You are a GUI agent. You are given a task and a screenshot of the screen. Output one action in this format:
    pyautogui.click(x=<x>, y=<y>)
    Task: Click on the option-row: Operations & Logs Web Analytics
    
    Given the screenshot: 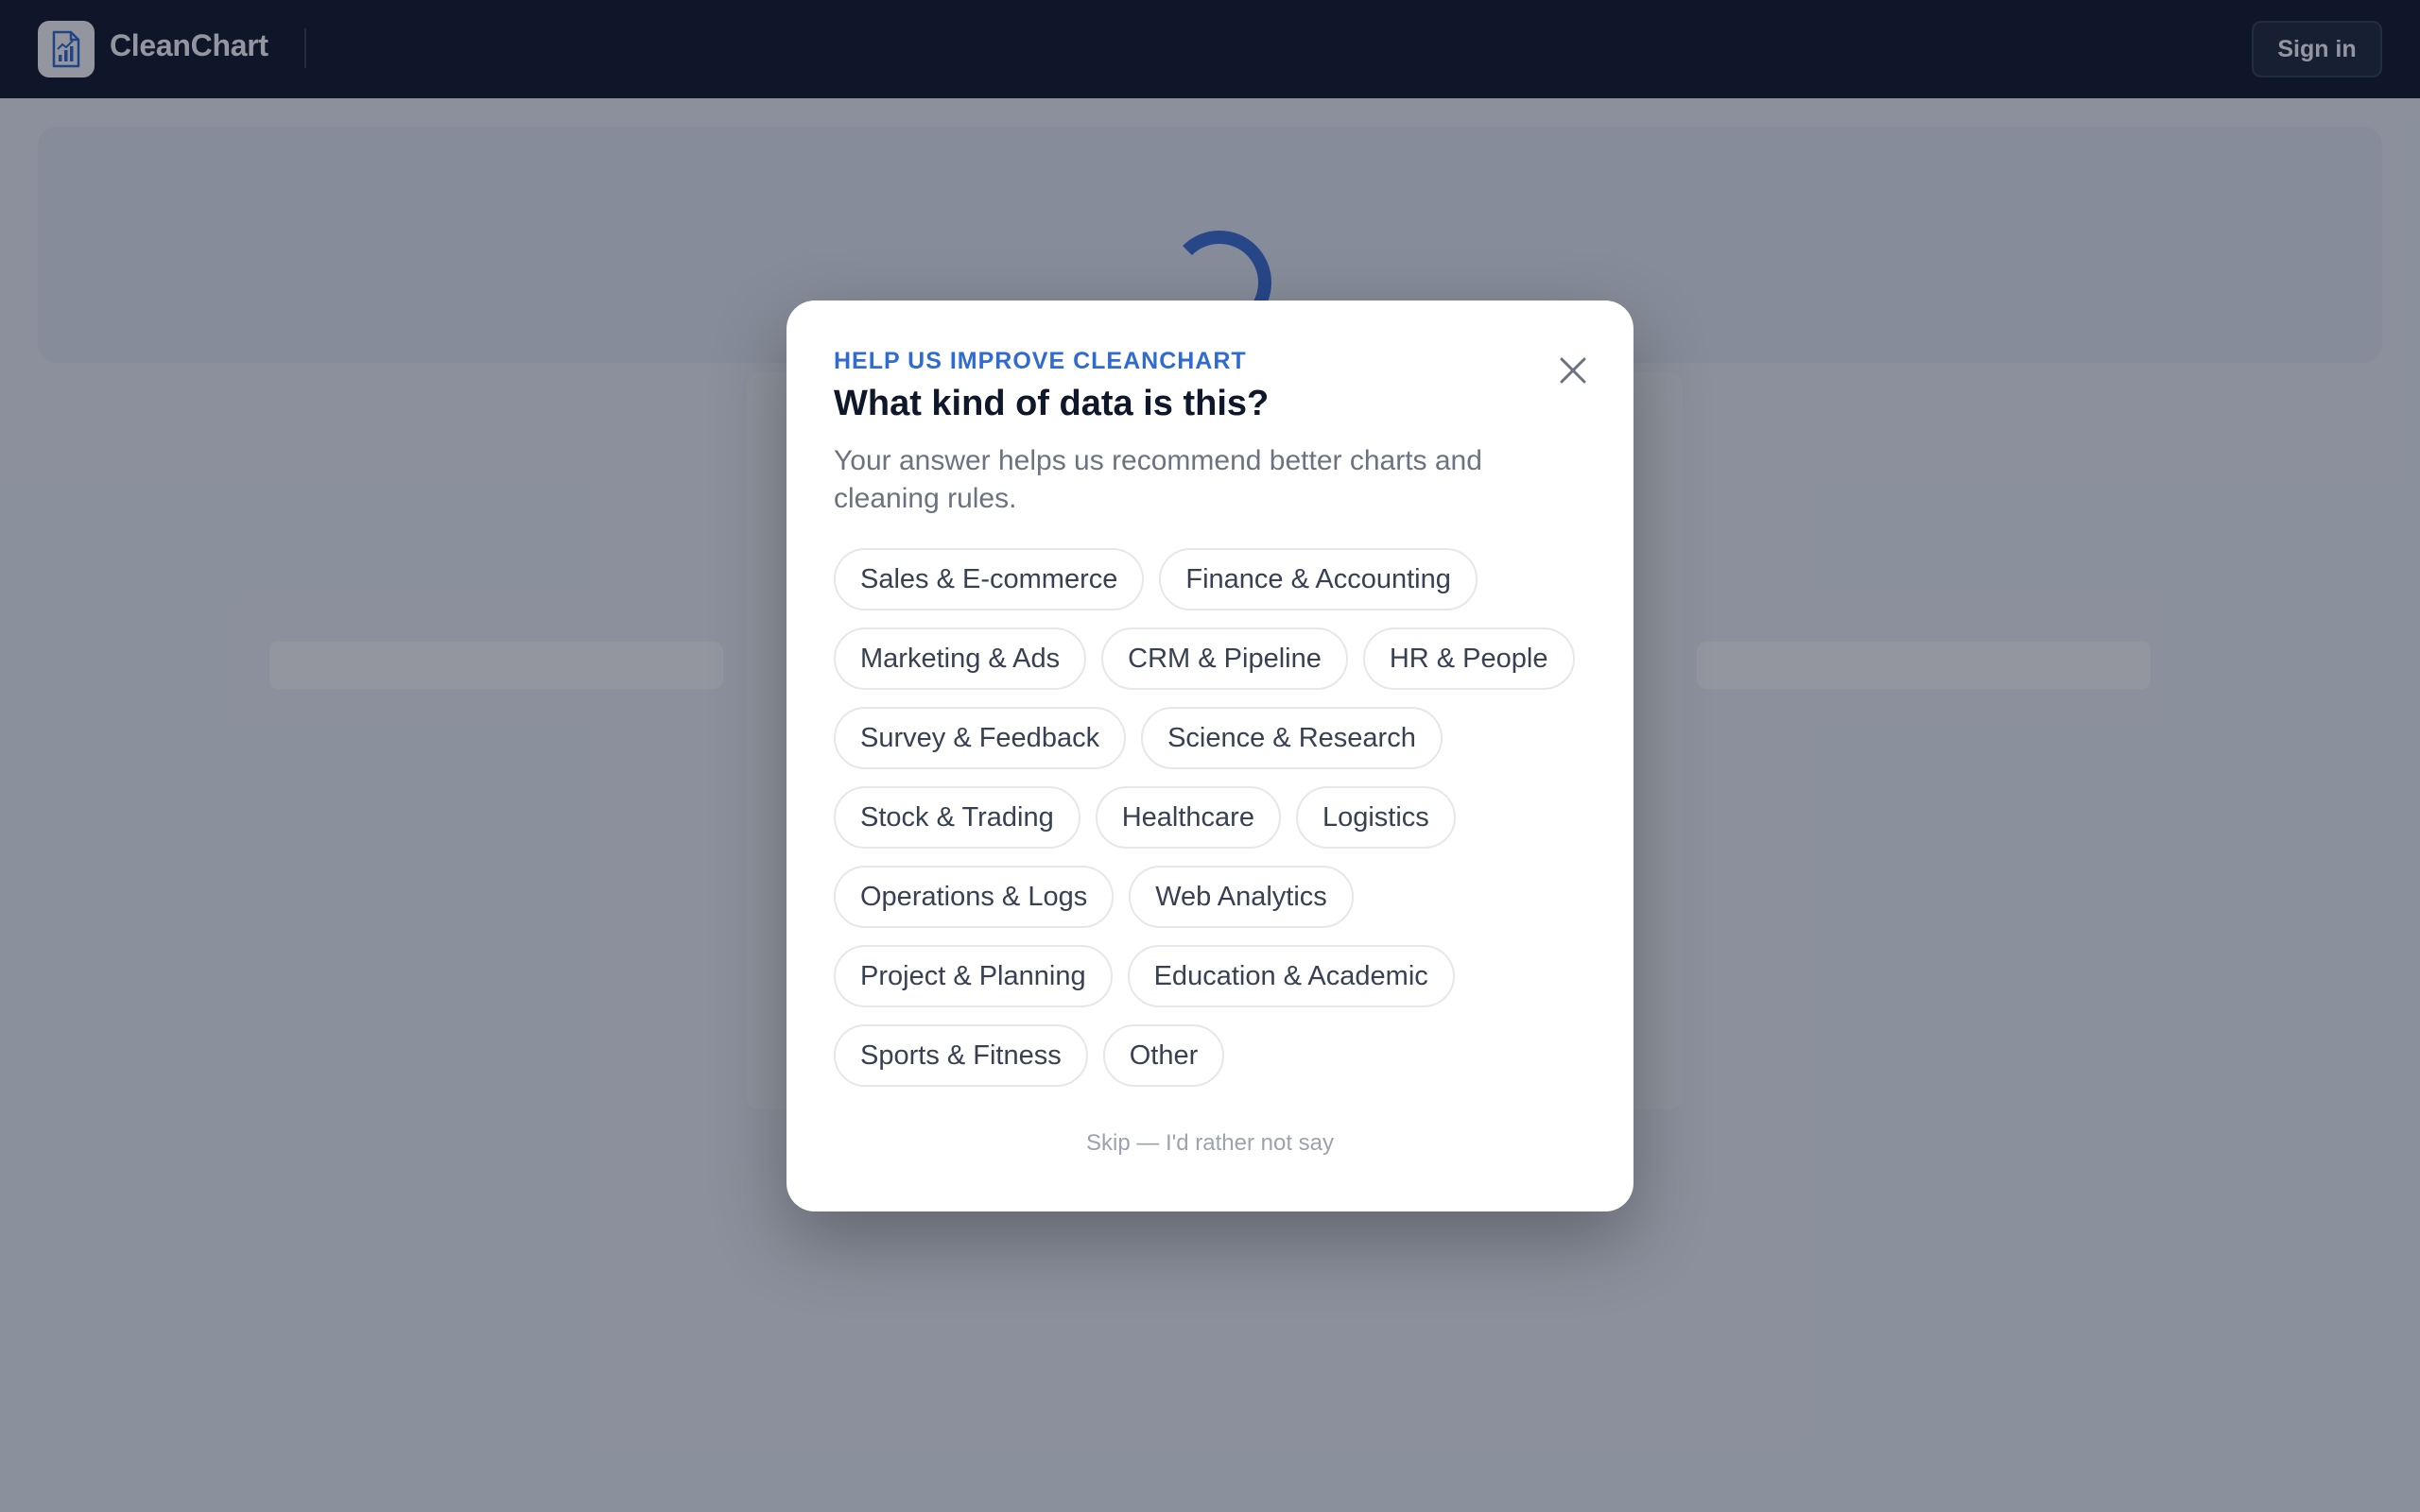 What is the action you would take?
    pyautogui.click(x=1212, y=897)
    